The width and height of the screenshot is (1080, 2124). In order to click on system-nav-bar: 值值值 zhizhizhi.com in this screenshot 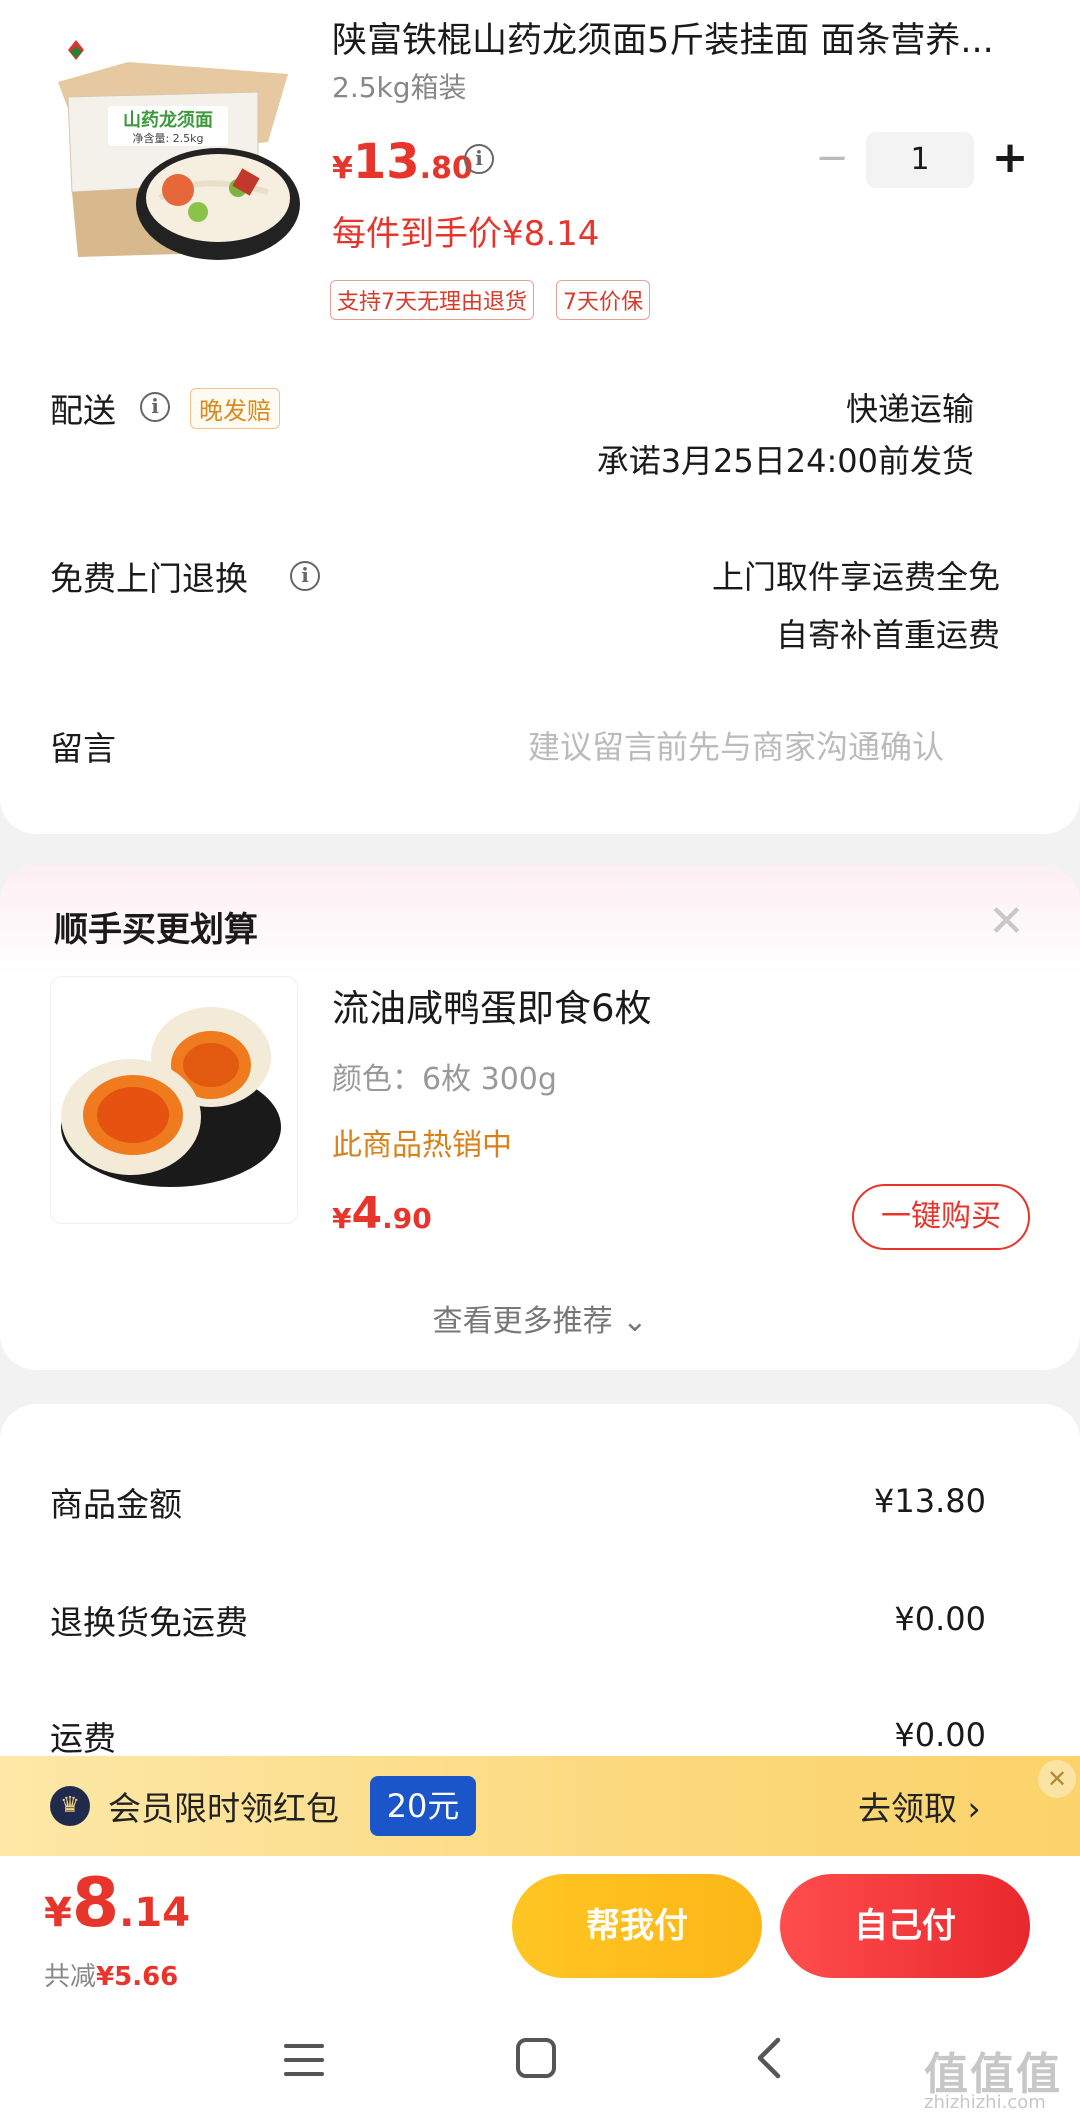, I will do `click(540, 2060)`.